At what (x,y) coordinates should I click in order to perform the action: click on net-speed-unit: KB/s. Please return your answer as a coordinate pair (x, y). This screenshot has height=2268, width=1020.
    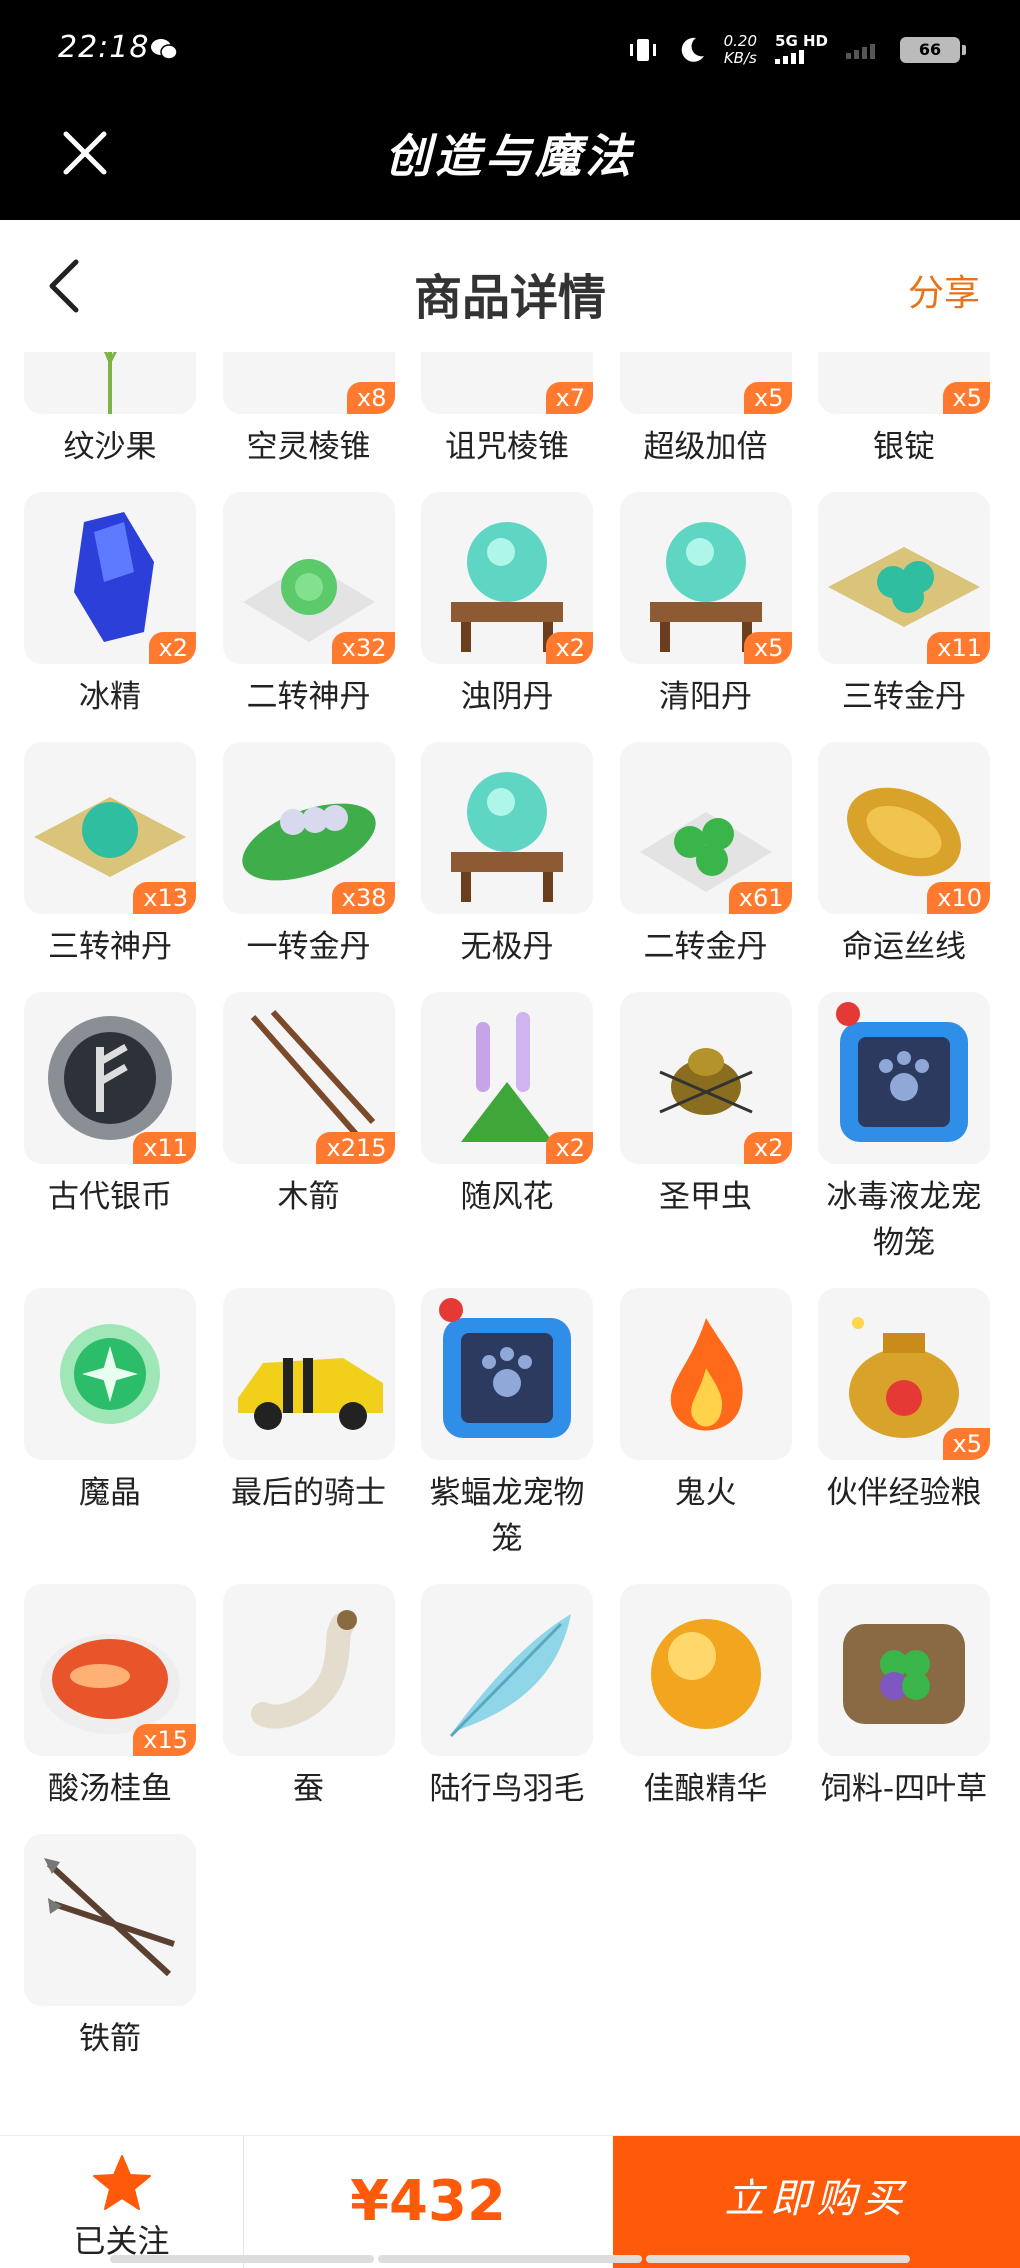
    Looking at the image, I should click on (740, 58).